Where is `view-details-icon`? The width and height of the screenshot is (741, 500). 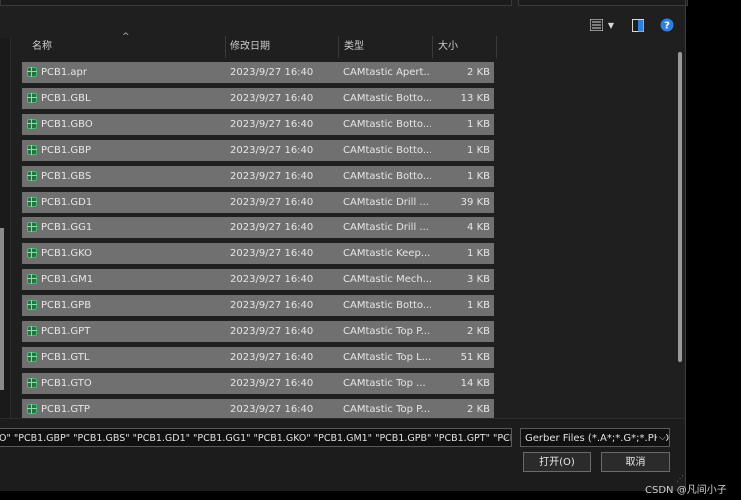 view-details-icon is located at coordinates (596, 25).